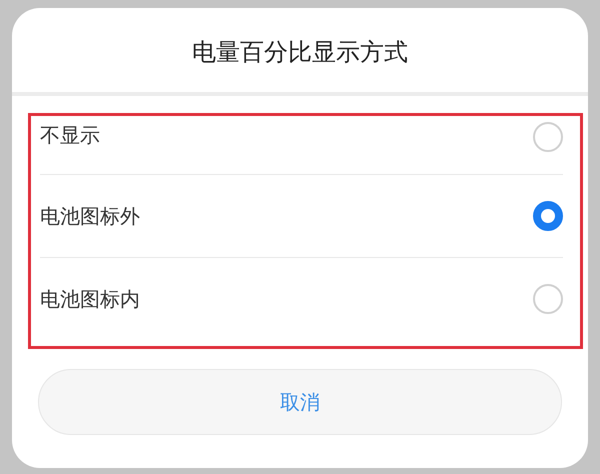 This screenshot has height=474, width=600. Describe the element at coordinates (90, 216) in the screenshot. I see `option-label: 电池图标外` at that location.